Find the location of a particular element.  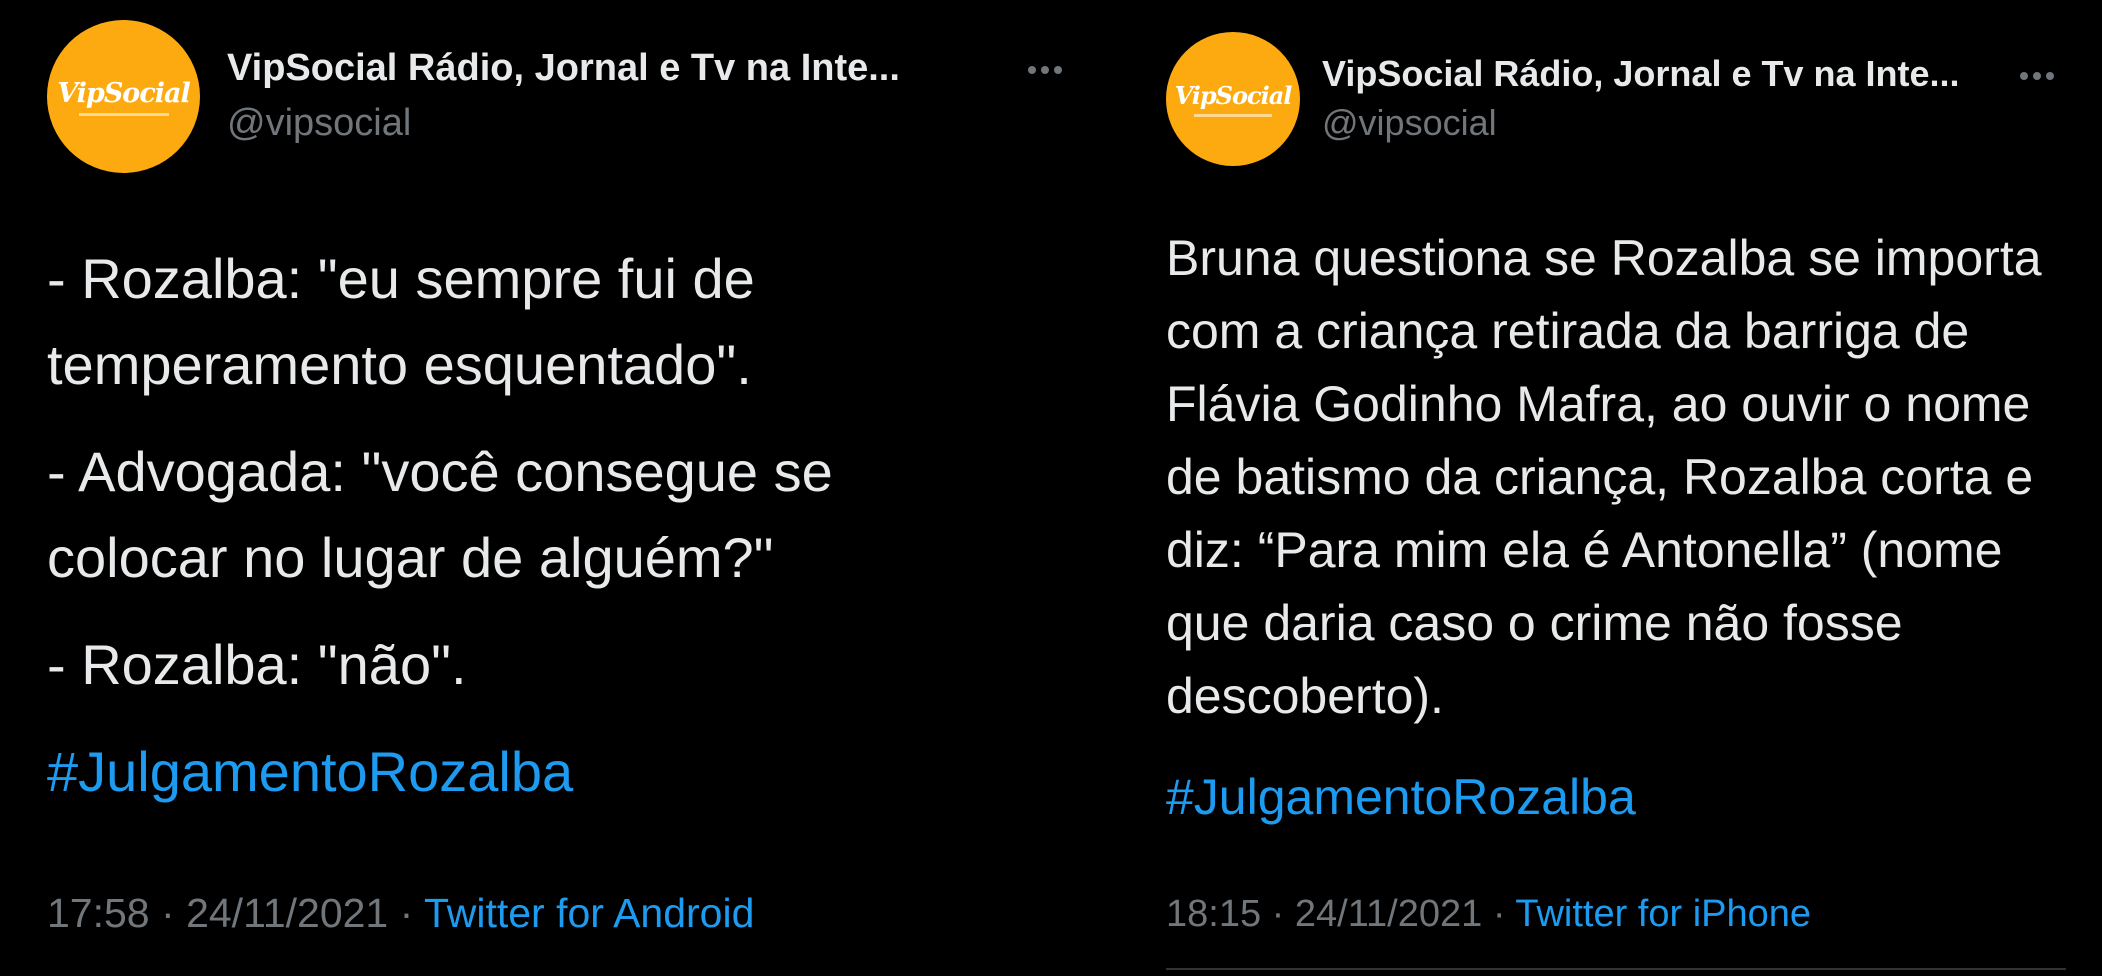

tweet-time: 18:15 is located at coordinates (1213, 914).